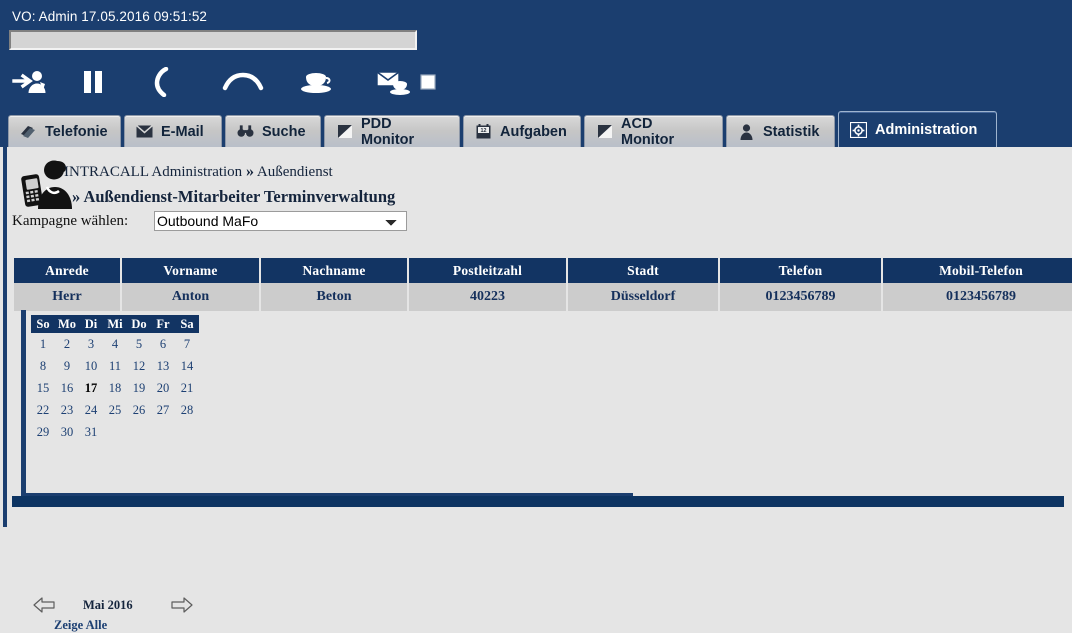  Describe the element at coordinates (115, 432) in the screenshot. I see `calendar-week-row: 29 30 31` at that location.